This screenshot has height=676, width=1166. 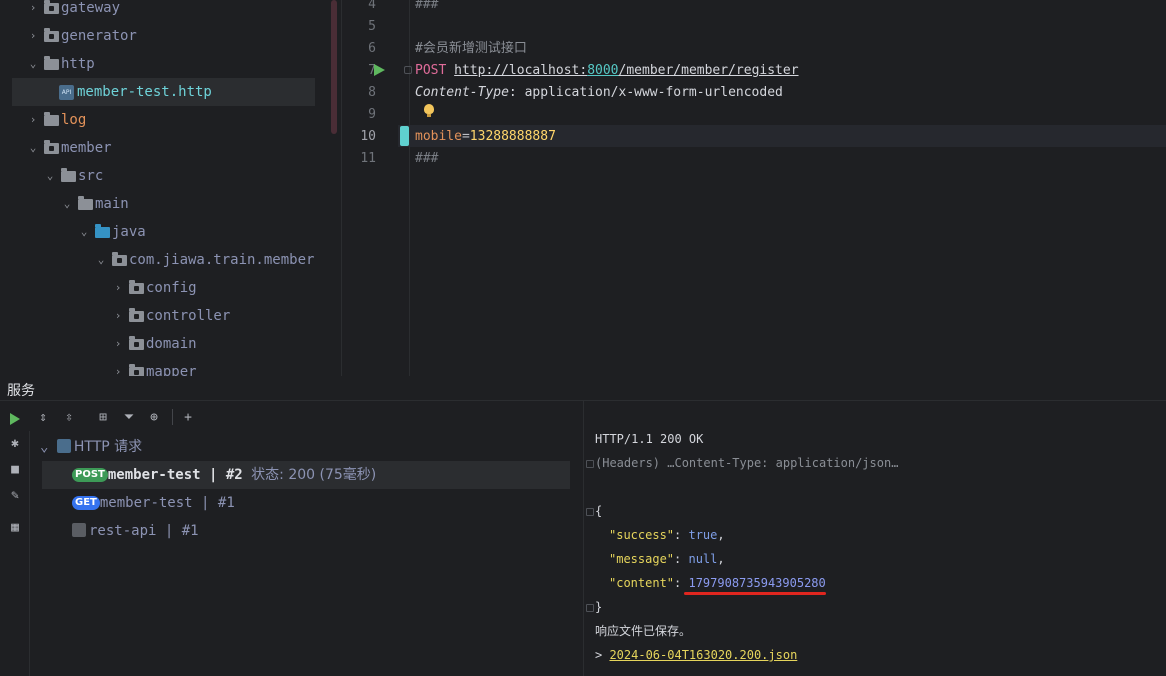 What do you see at coordinates (129, 418) in the screenshot?
I see `filter-icon: ⏷` at bounding box center [129, 418].